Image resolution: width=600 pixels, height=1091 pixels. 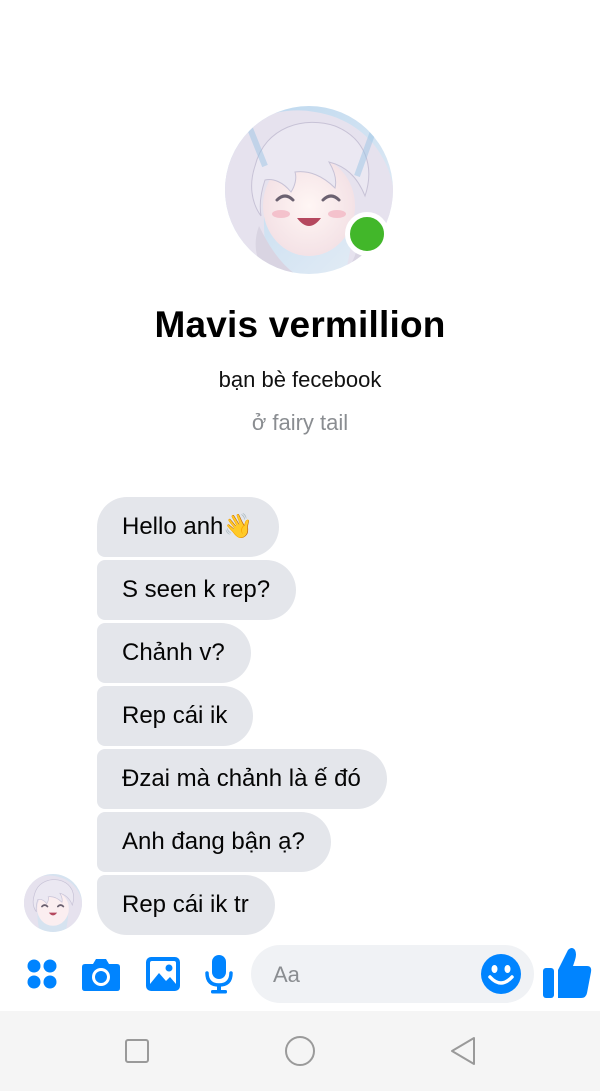 I want to click on back-icon, so click(x=463, y=1051).